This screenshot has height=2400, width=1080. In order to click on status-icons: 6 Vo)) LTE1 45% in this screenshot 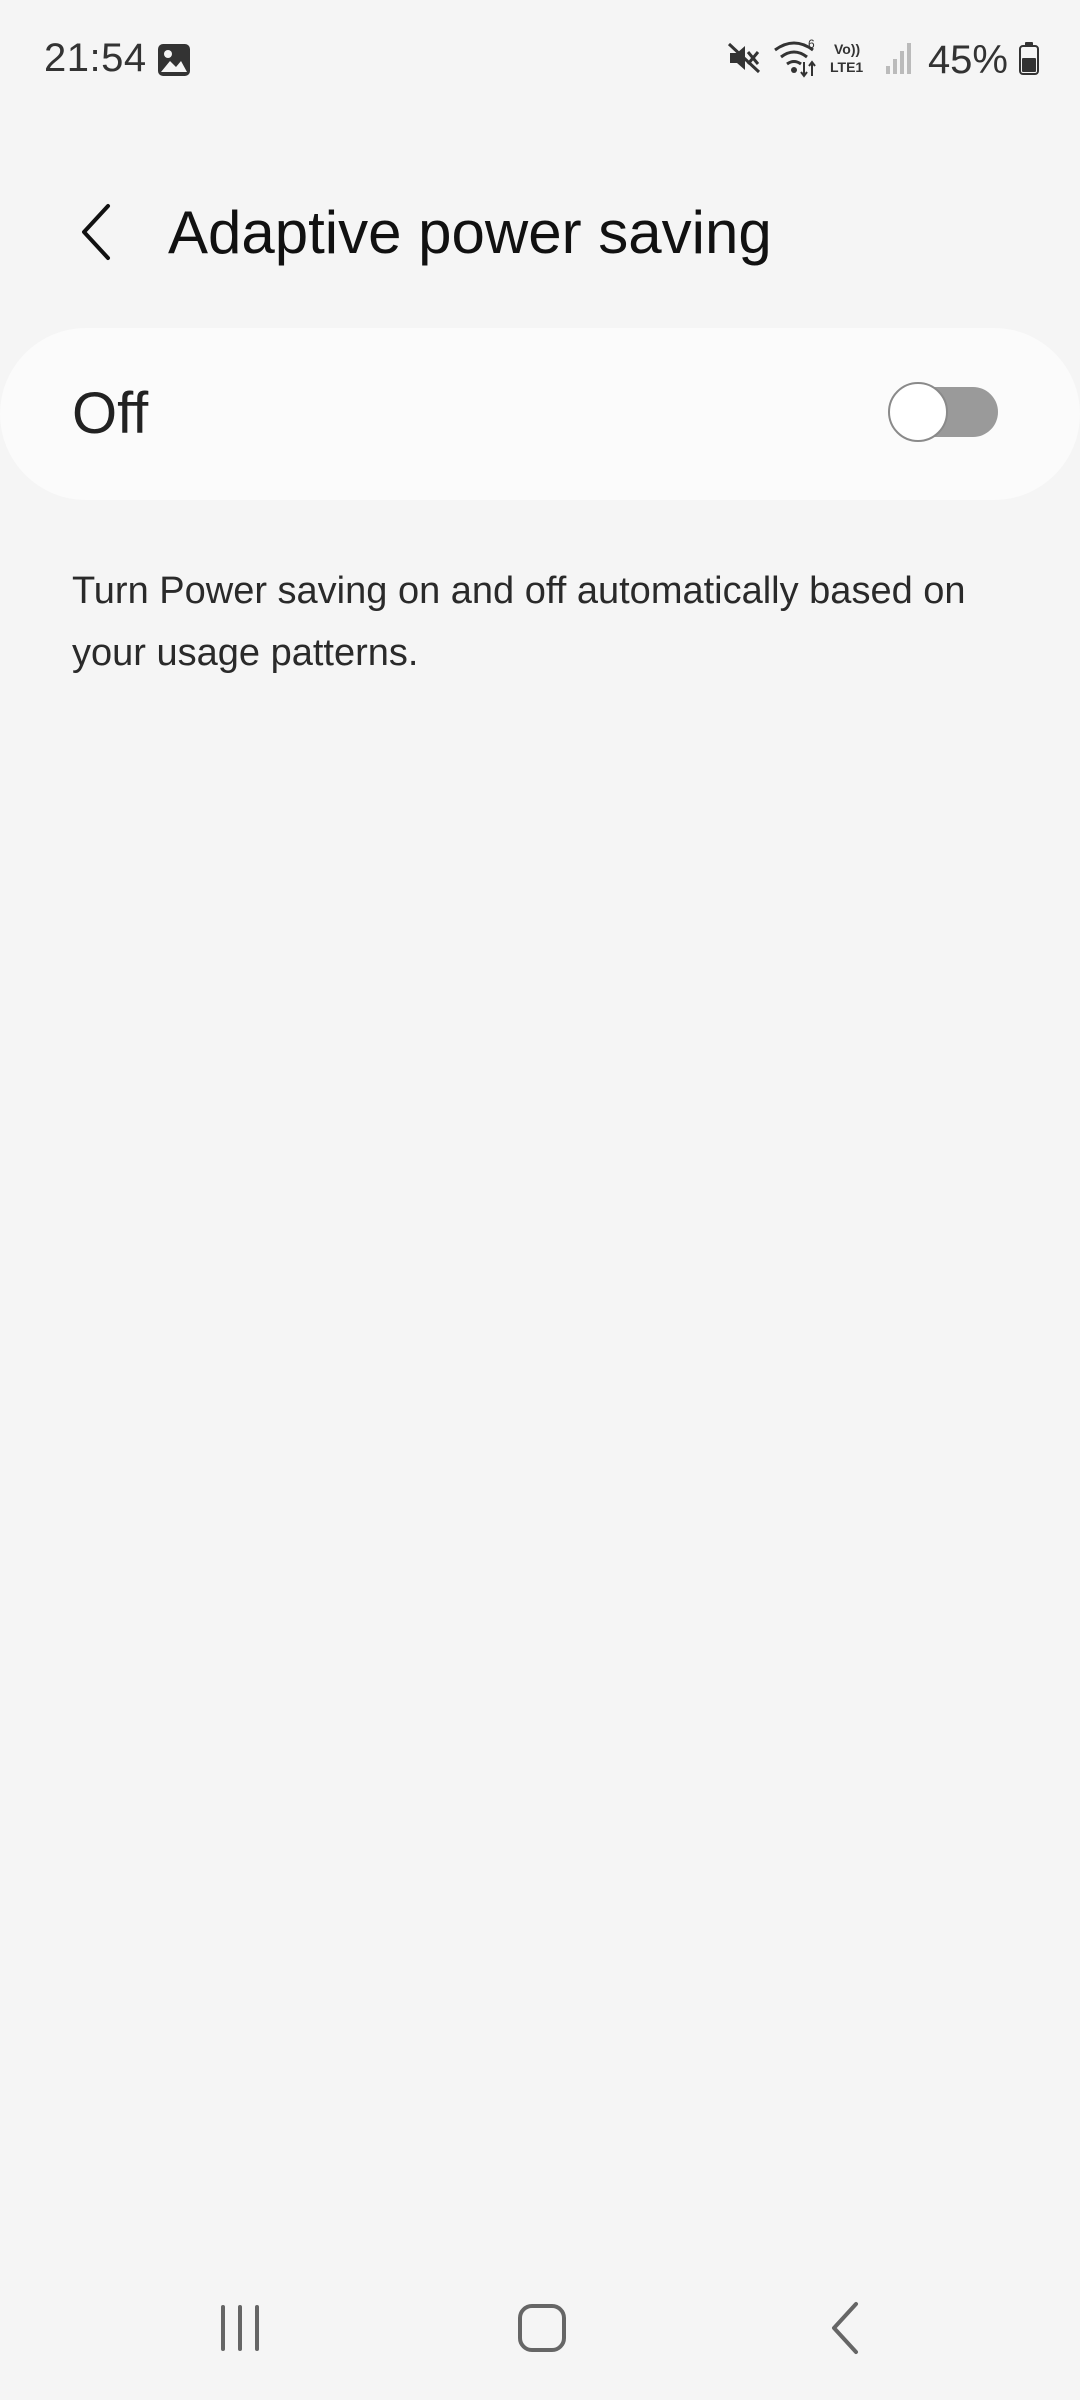, I will do `click(883, 60)`.